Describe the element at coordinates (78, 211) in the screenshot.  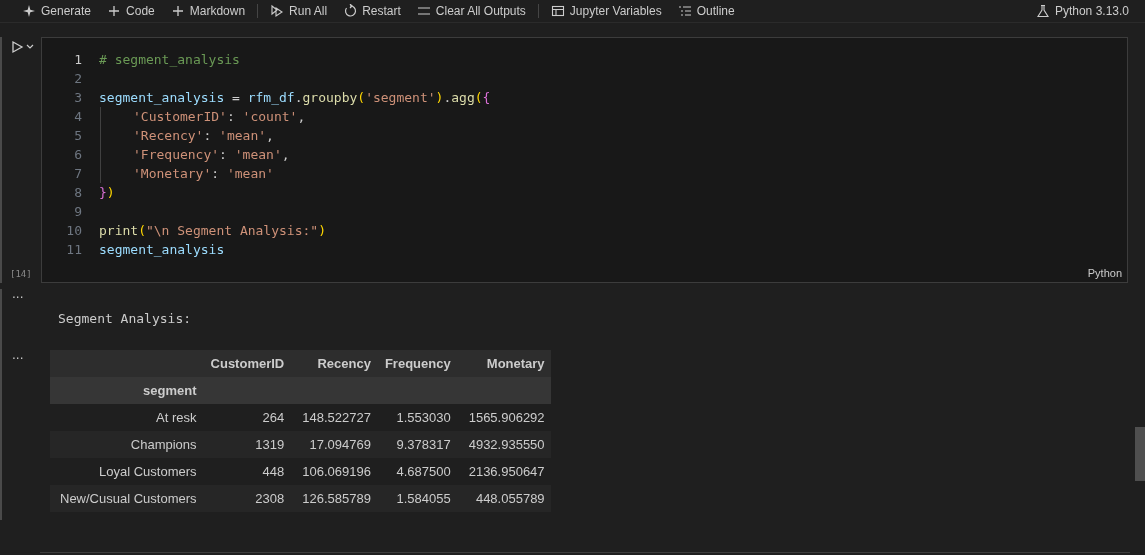
I see `line-number: 9` at that location.